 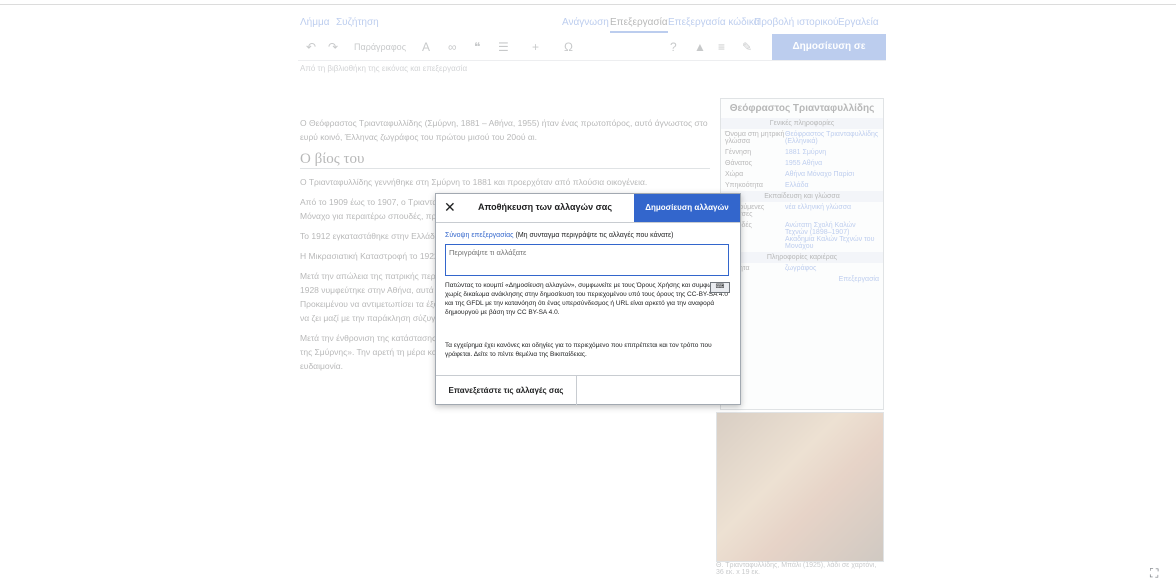 What do you see at coordinates (479, 235) in the screenshot?
I see `summary-help-link: Σύνοψη επεξεργασίας` at bounding box center [479, 235].